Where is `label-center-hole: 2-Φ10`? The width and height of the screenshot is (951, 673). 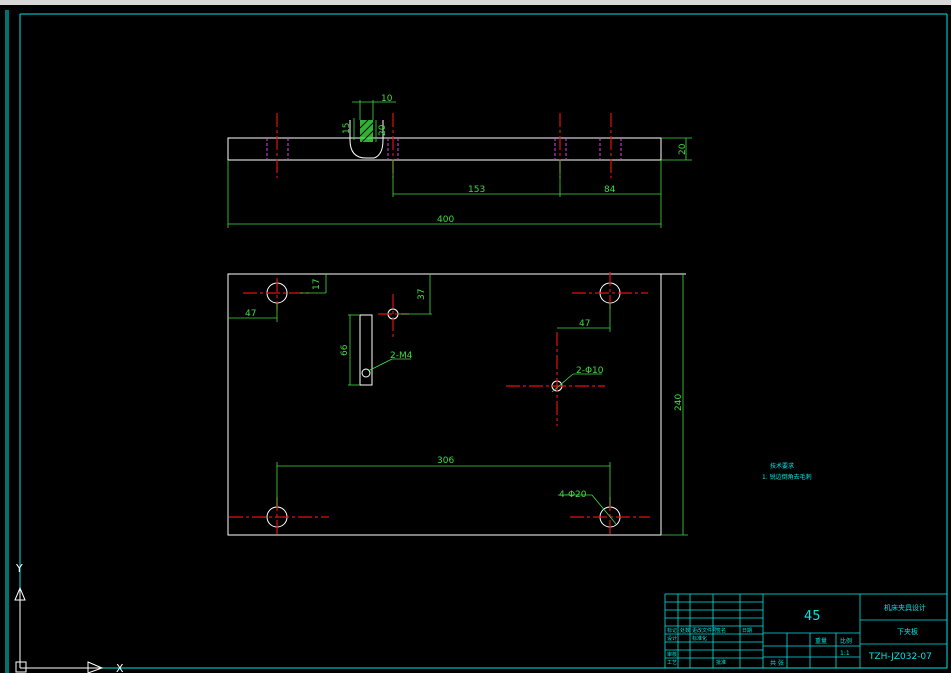
label-center-hole: 2-Φ10 is located at coordinates (590, 371).